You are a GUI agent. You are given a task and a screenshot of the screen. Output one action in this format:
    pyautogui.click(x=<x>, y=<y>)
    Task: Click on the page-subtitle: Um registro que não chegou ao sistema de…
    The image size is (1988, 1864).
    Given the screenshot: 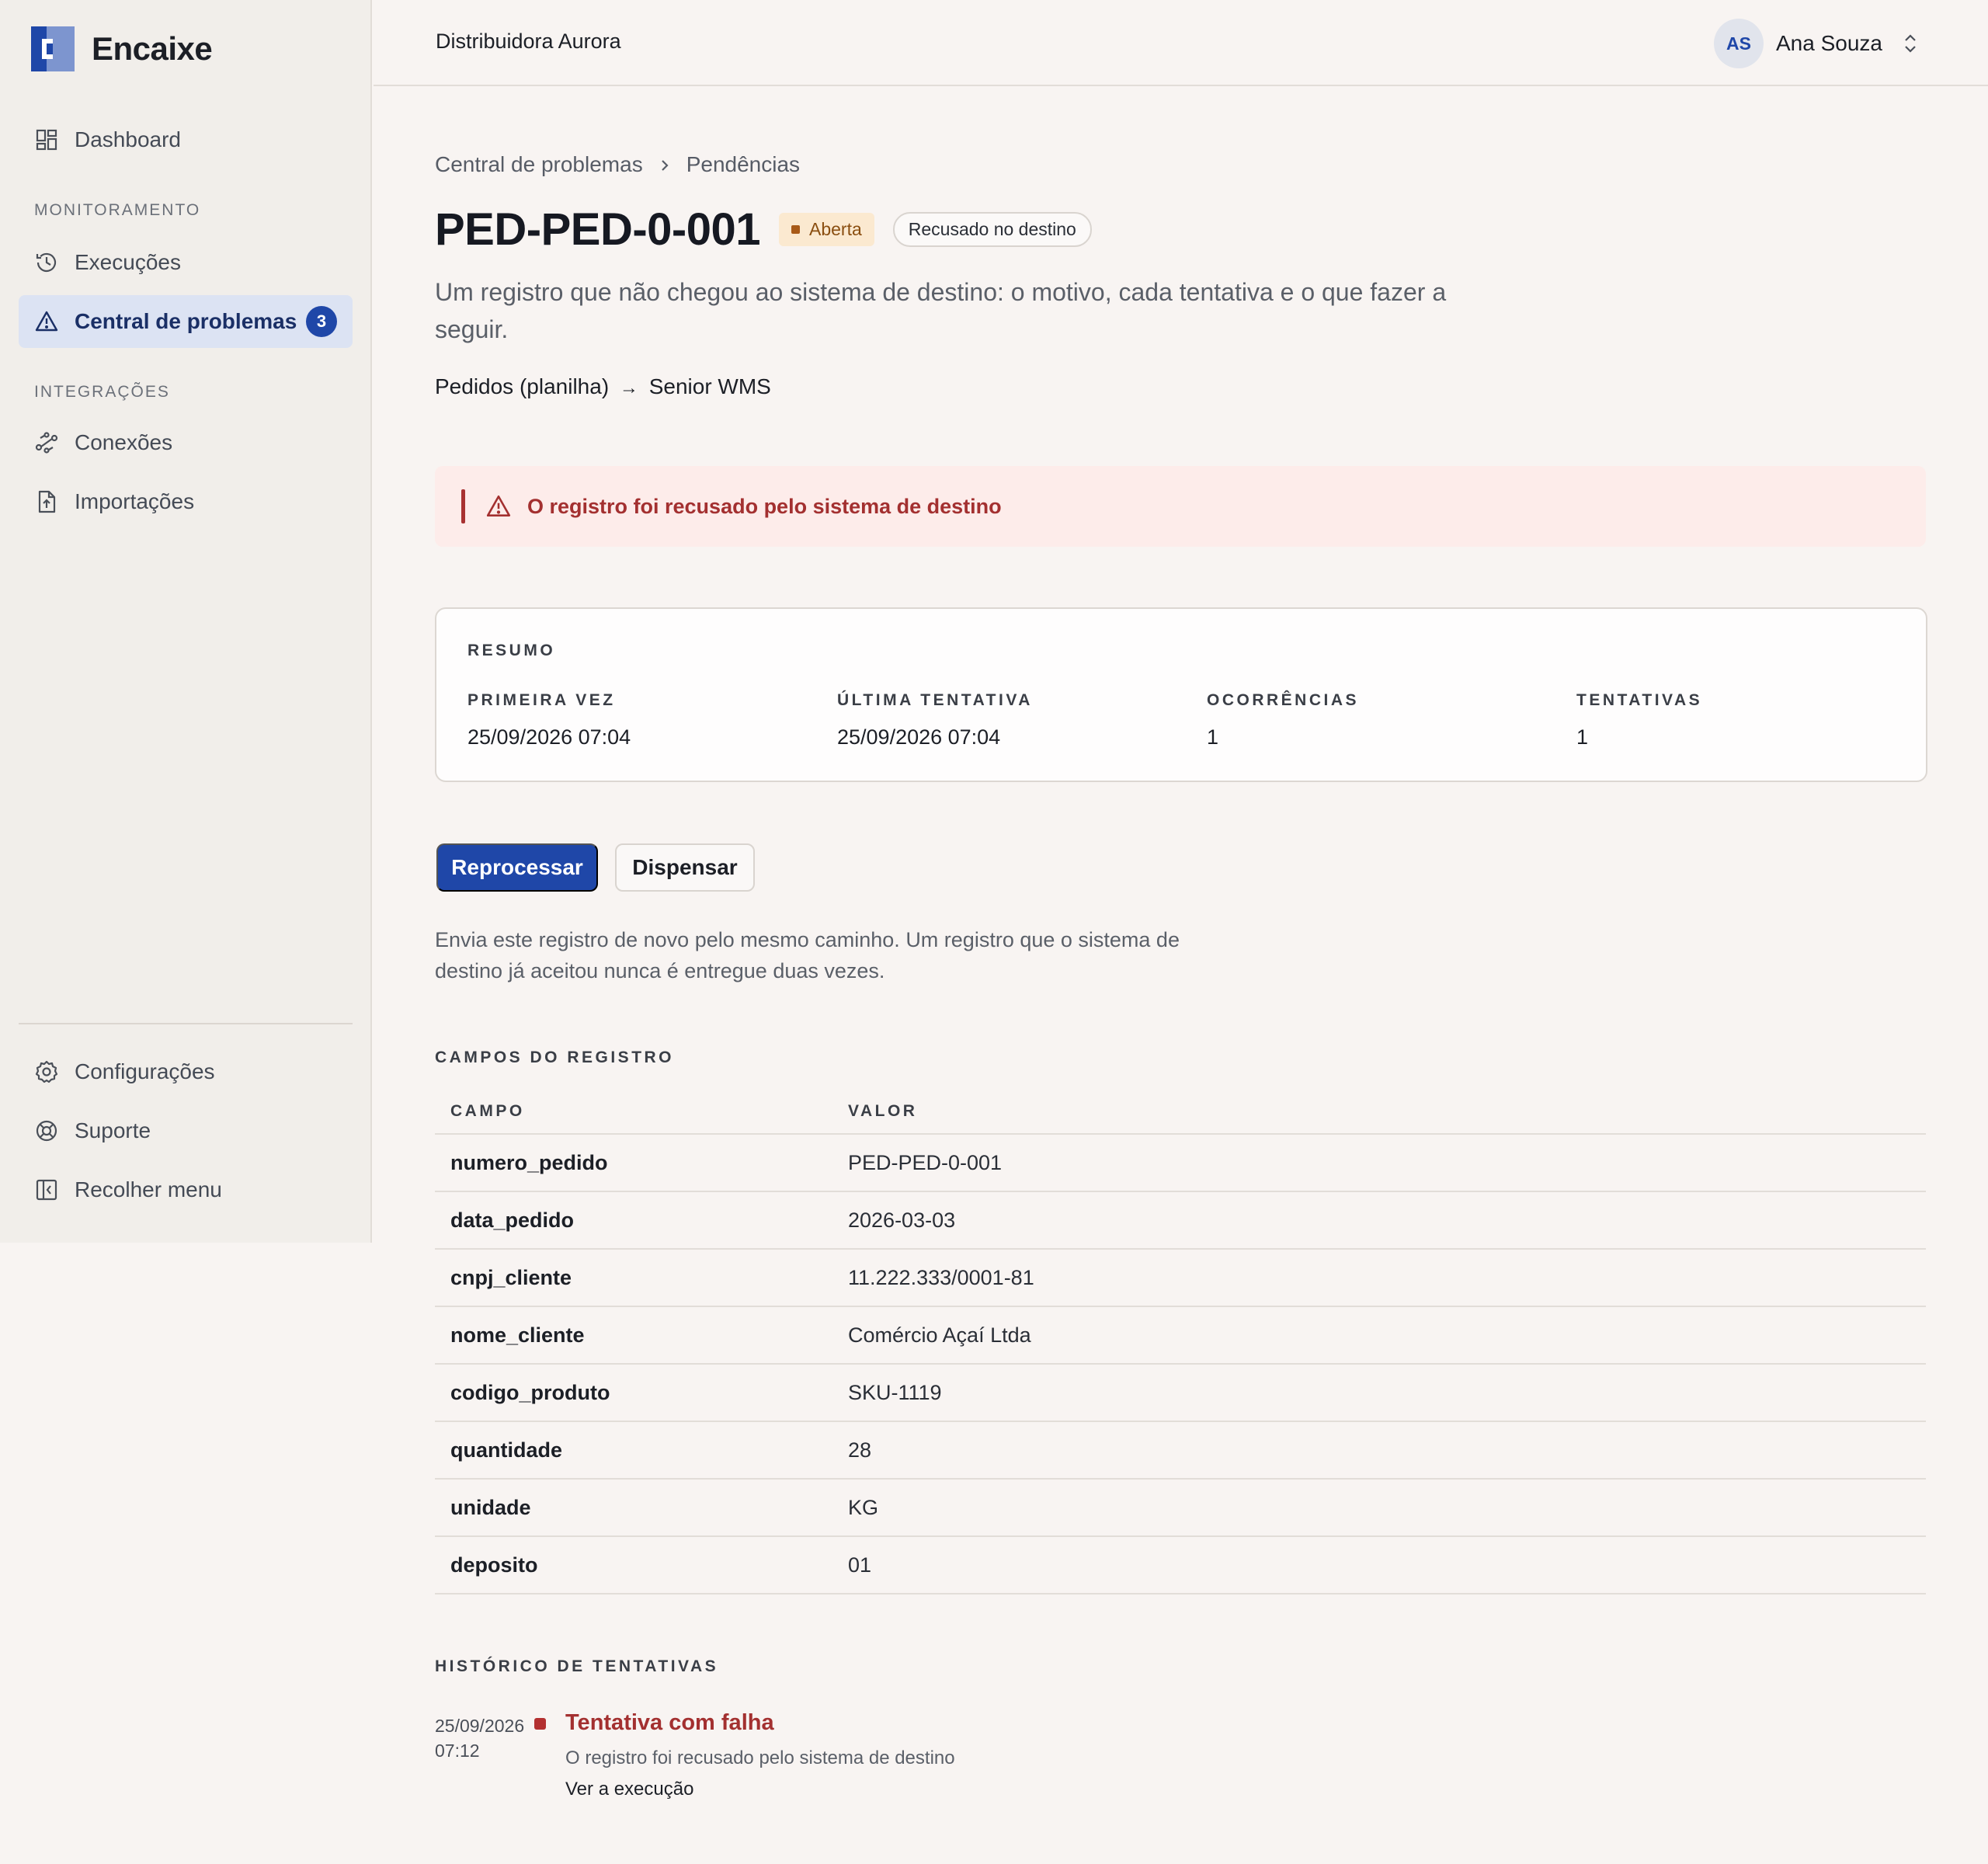 What is the action you would take?
    pyautogui.click(x=941, y=310)
    